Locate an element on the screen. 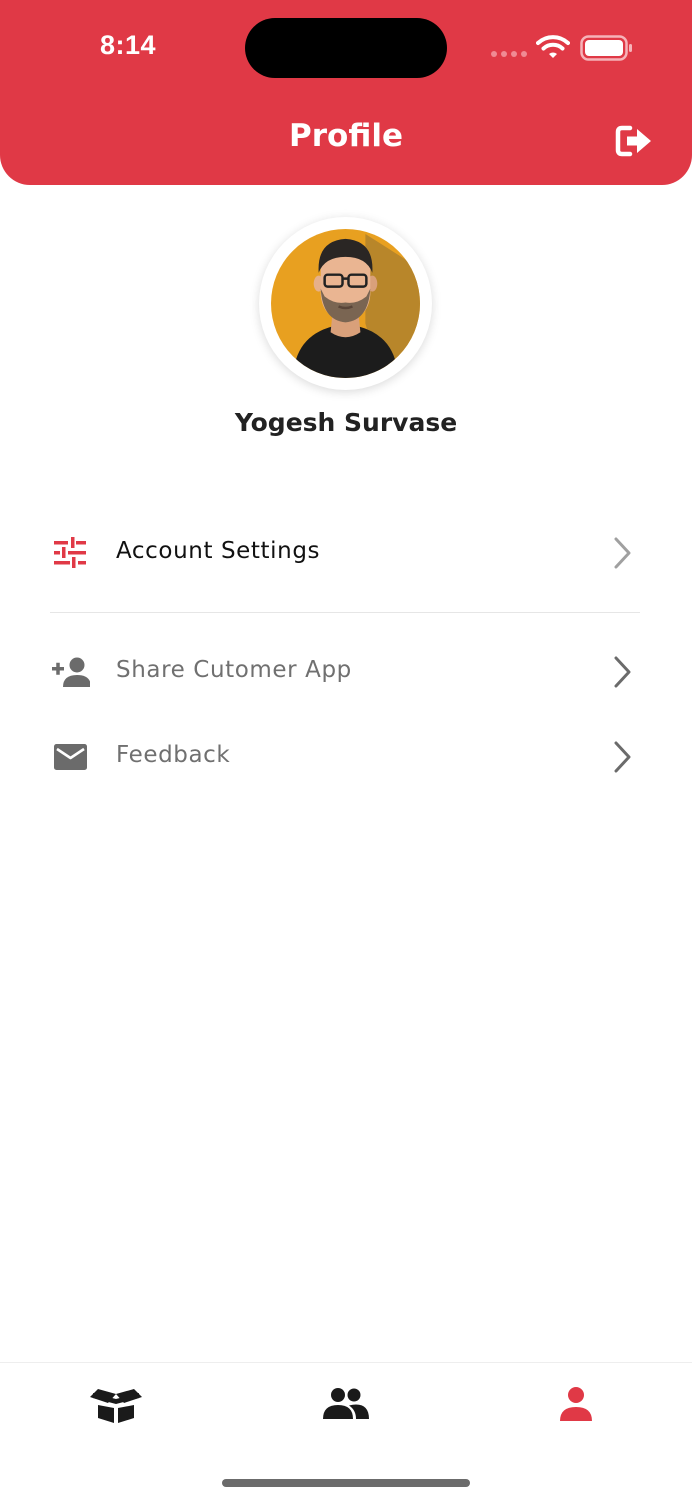  account-settings-label: Account Settings is located at coordinates (218, 551).